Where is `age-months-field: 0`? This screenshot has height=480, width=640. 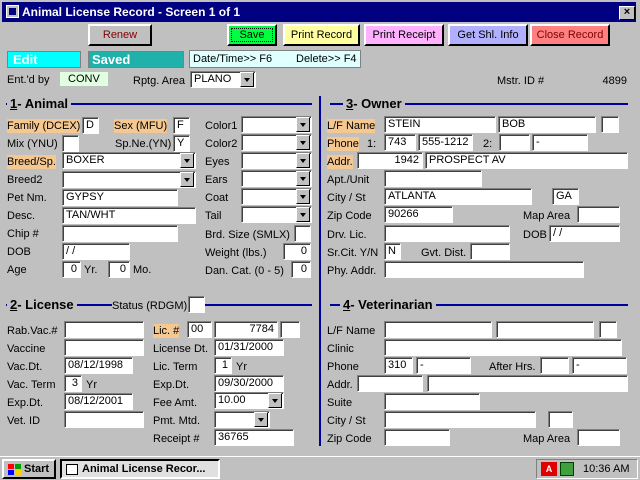 age-months-field: 0 is located at coordinates (119, 269).